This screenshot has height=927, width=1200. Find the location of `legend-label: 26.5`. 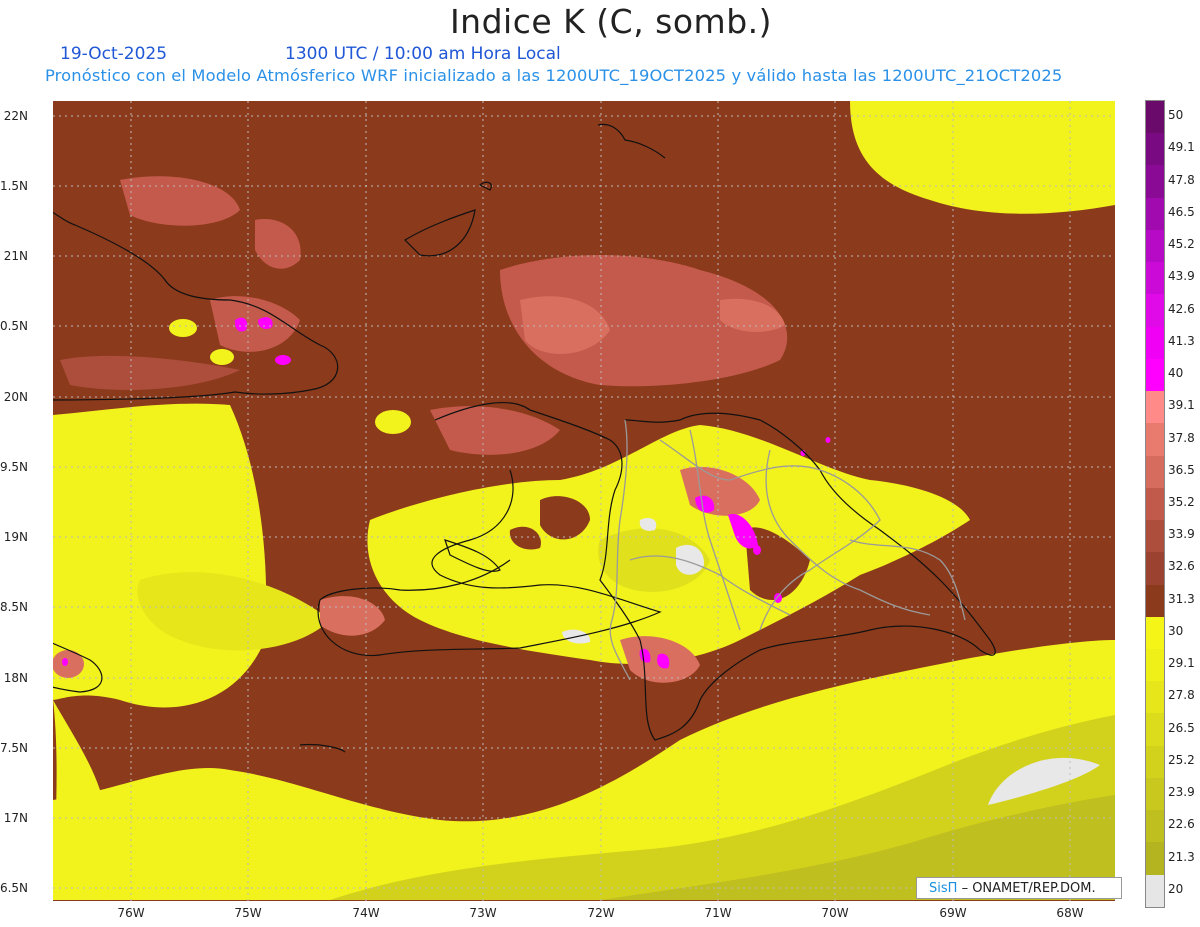

legend-label: 26.5 is located at coordinates (1181, 727).